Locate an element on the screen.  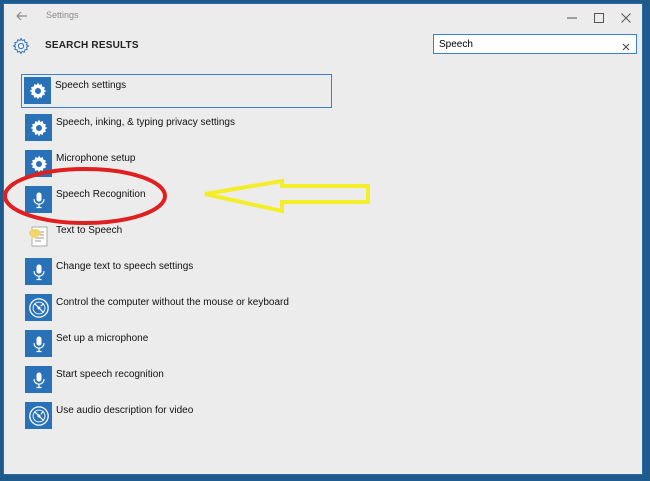
arrow-left-icon is located at coordinates (22, 16).